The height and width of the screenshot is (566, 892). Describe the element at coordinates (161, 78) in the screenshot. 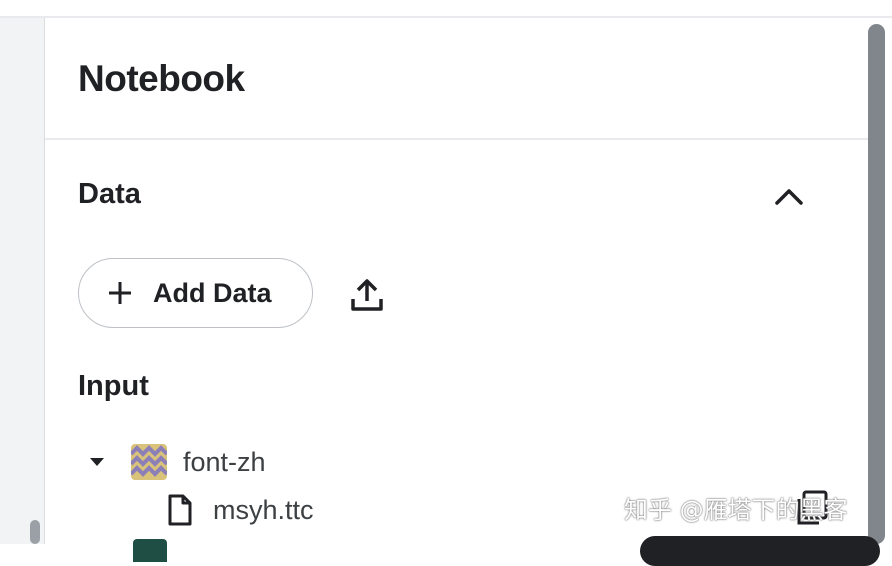

I see `panel-title: Notebook` at that location.